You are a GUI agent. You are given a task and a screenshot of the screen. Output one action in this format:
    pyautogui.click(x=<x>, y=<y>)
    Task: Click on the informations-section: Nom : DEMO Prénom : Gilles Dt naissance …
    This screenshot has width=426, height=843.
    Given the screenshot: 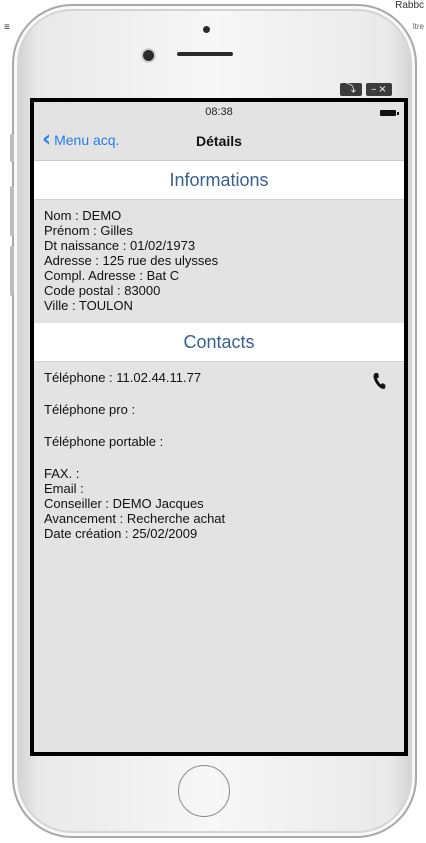 What is the action you would take?
    pyautogui.click(x=219, y=261)
    